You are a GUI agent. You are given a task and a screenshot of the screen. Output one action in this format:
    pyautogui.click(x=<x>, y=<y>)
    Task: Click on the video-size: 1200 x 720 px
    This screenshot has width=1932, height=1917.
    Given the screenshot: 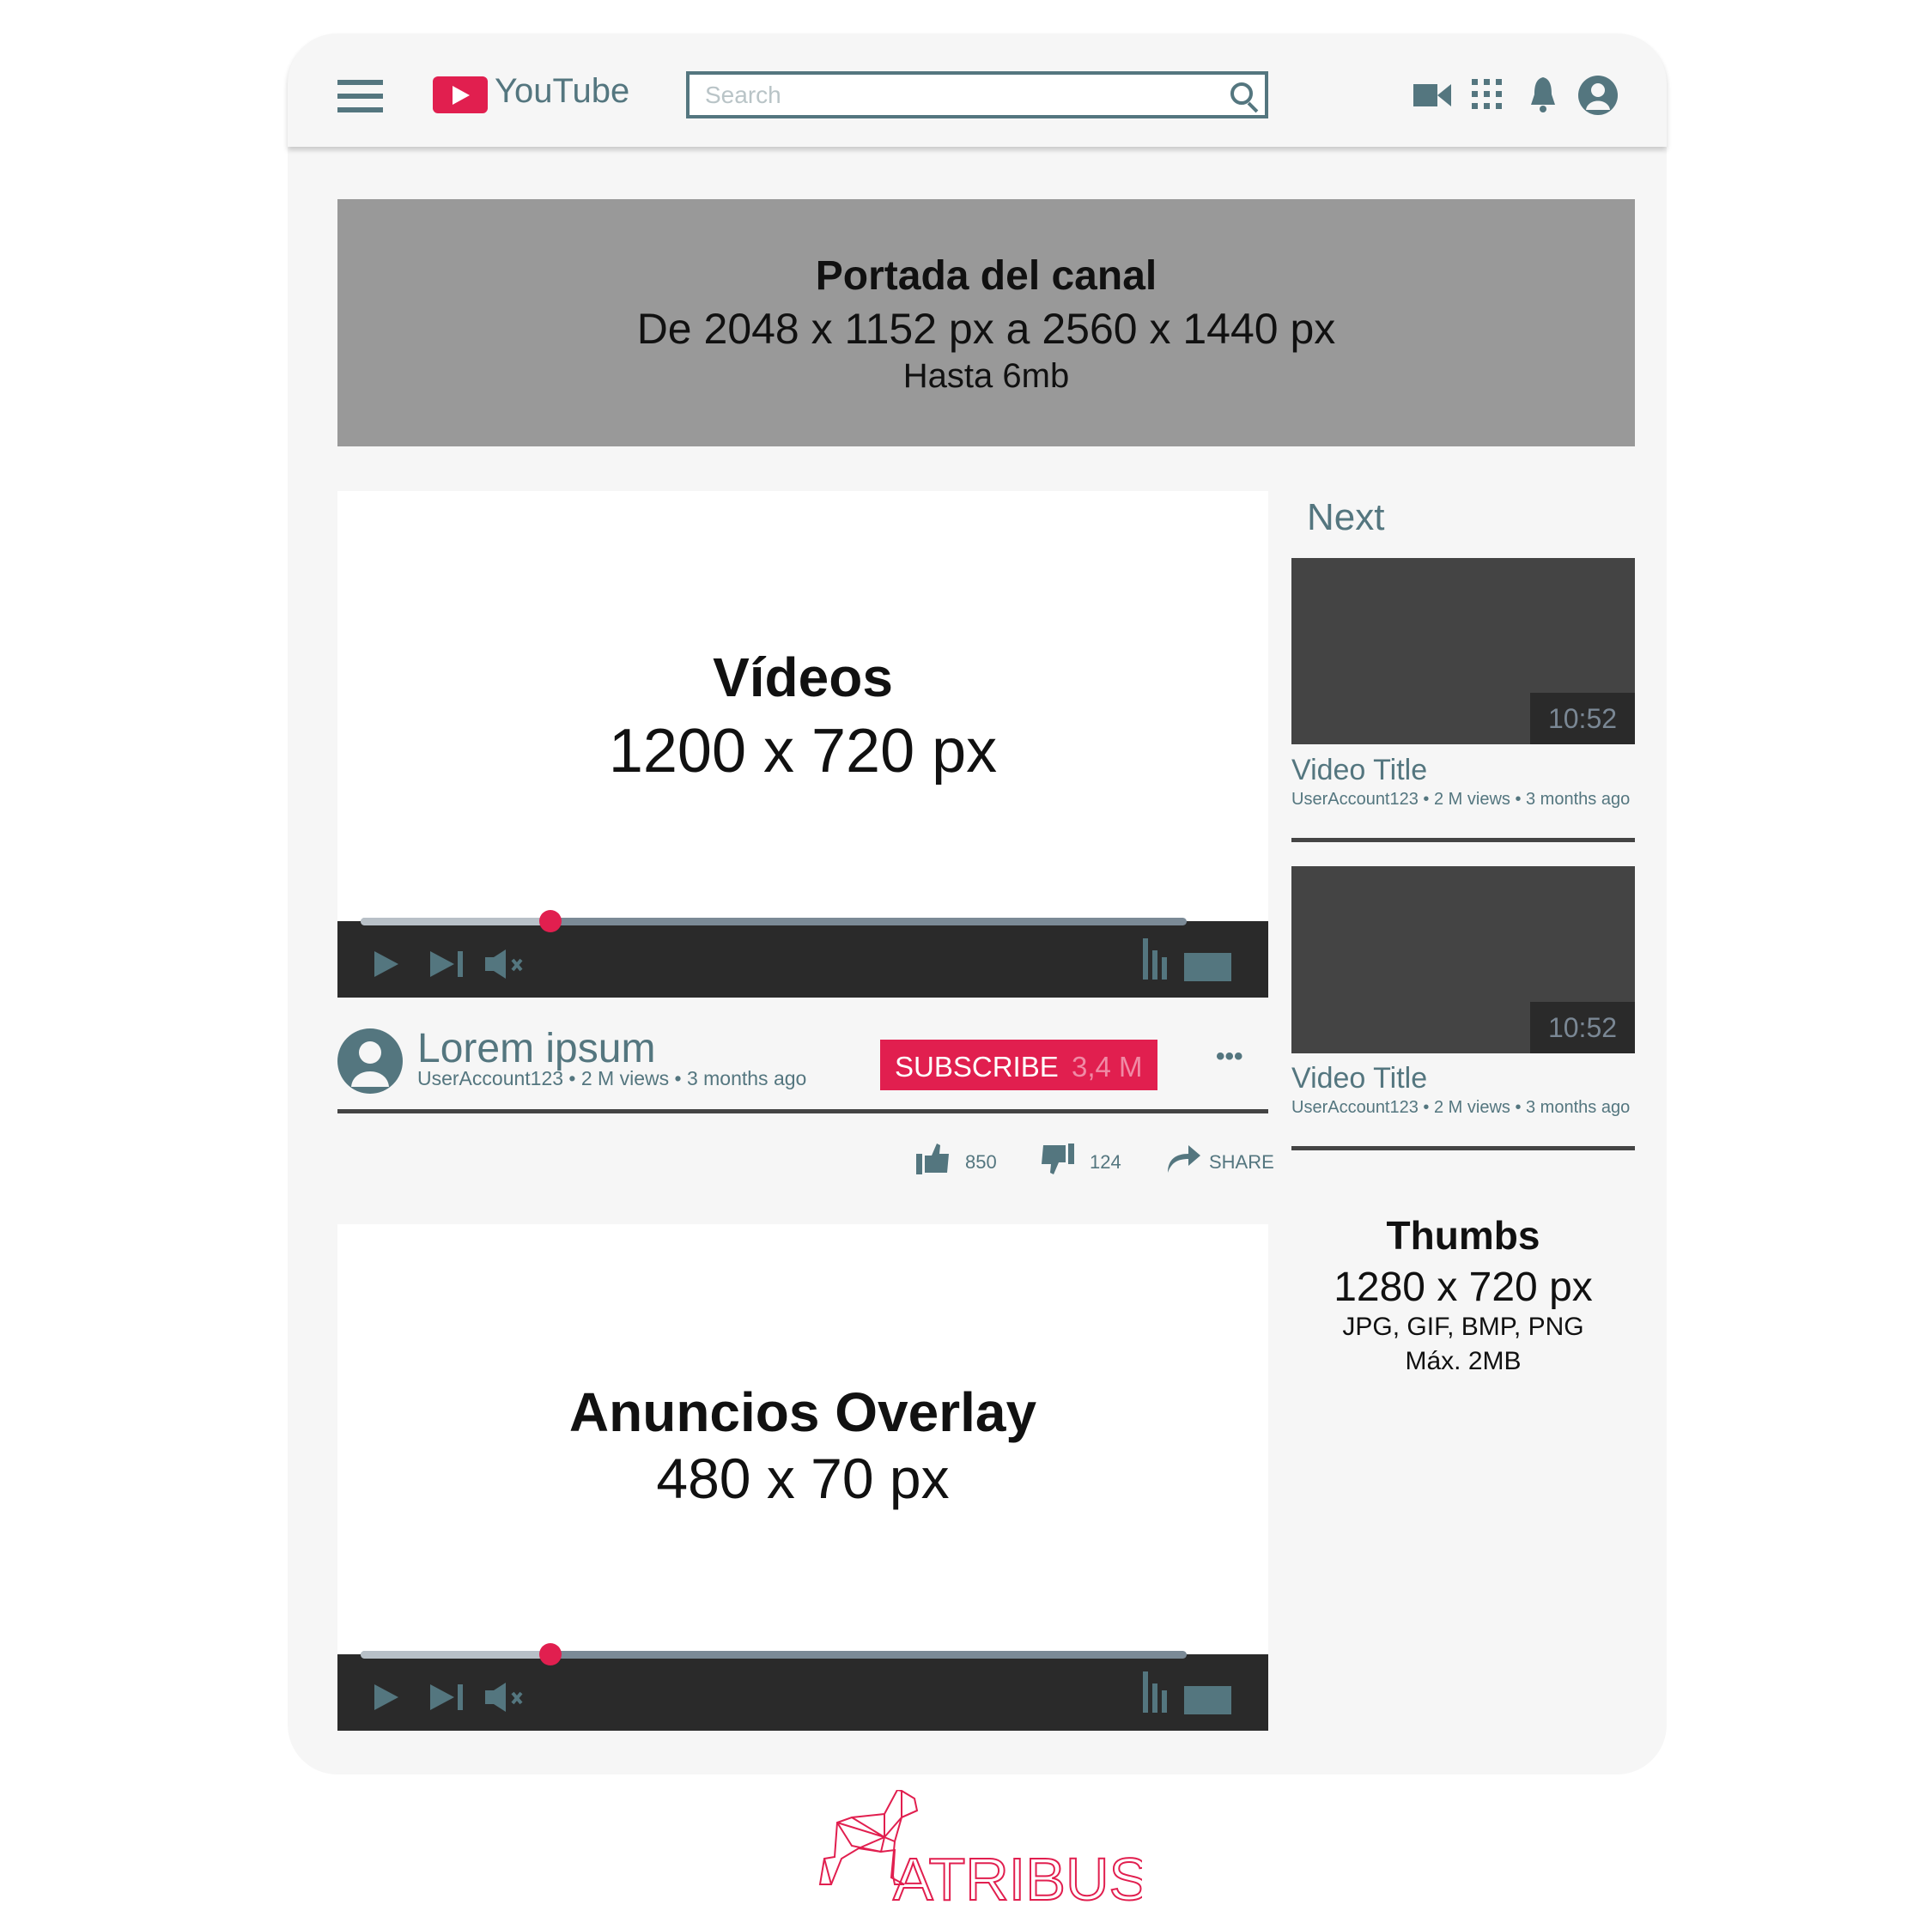 What is the action you would take?
    pyautogui.click(x=803, y=751)
    